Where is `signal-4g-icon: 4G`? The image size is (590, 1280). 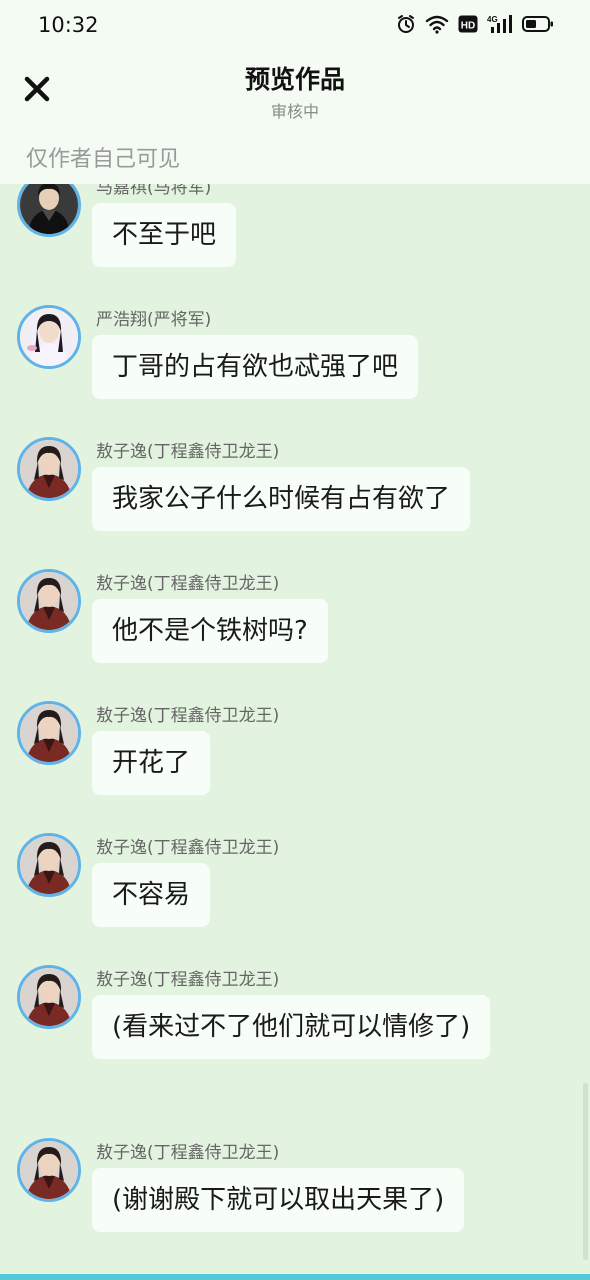 signal-4g-icon: 4G is located at coordinates (500, 24).